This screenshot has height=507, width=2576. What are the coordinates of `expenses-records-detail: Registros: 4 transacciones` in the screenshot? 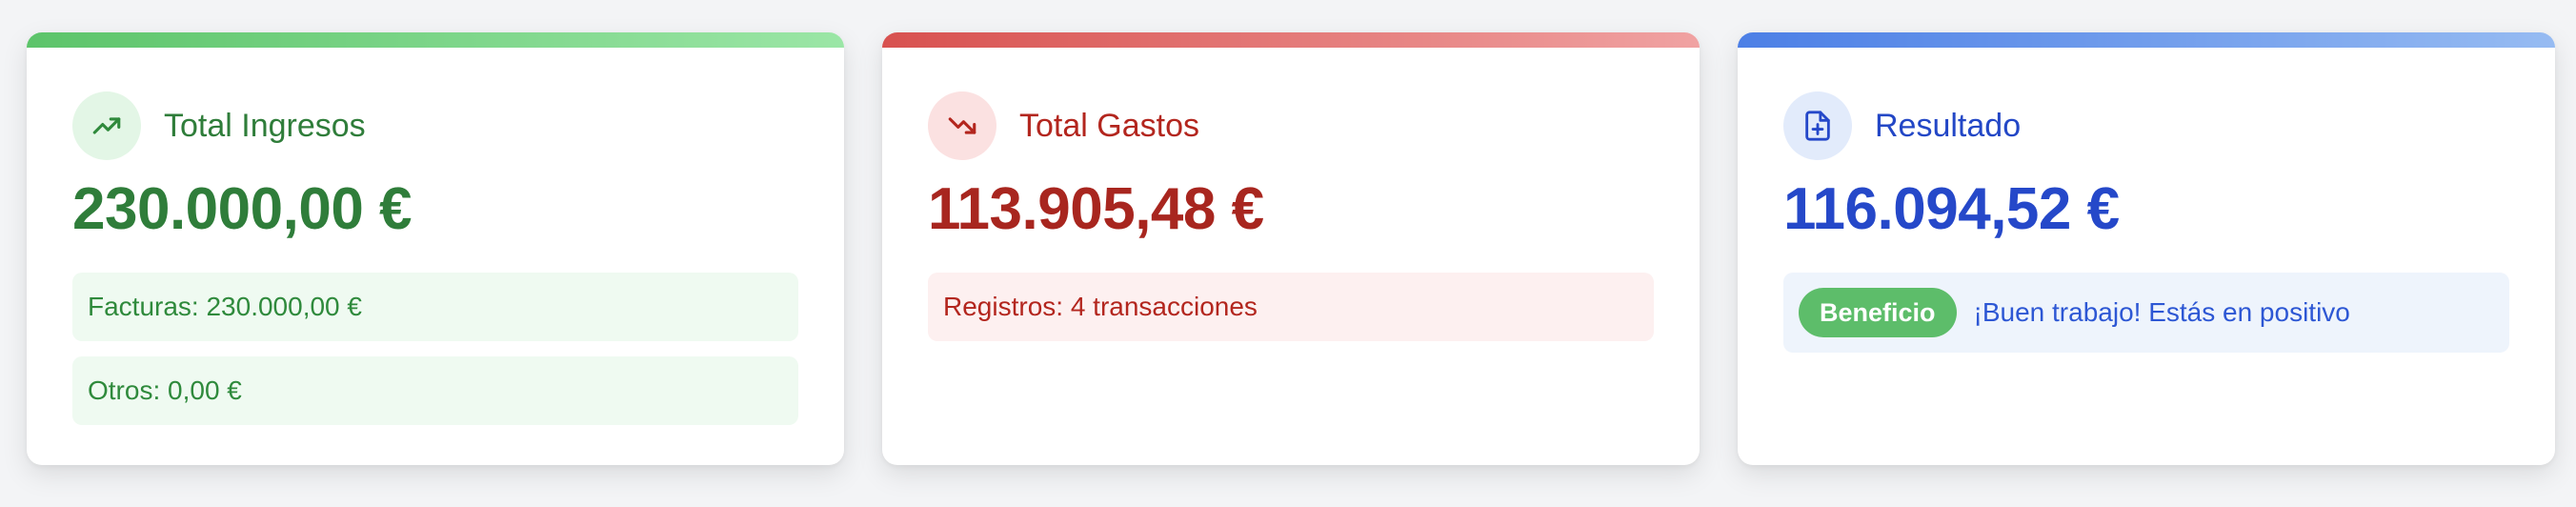 It's located at (1291, 307).